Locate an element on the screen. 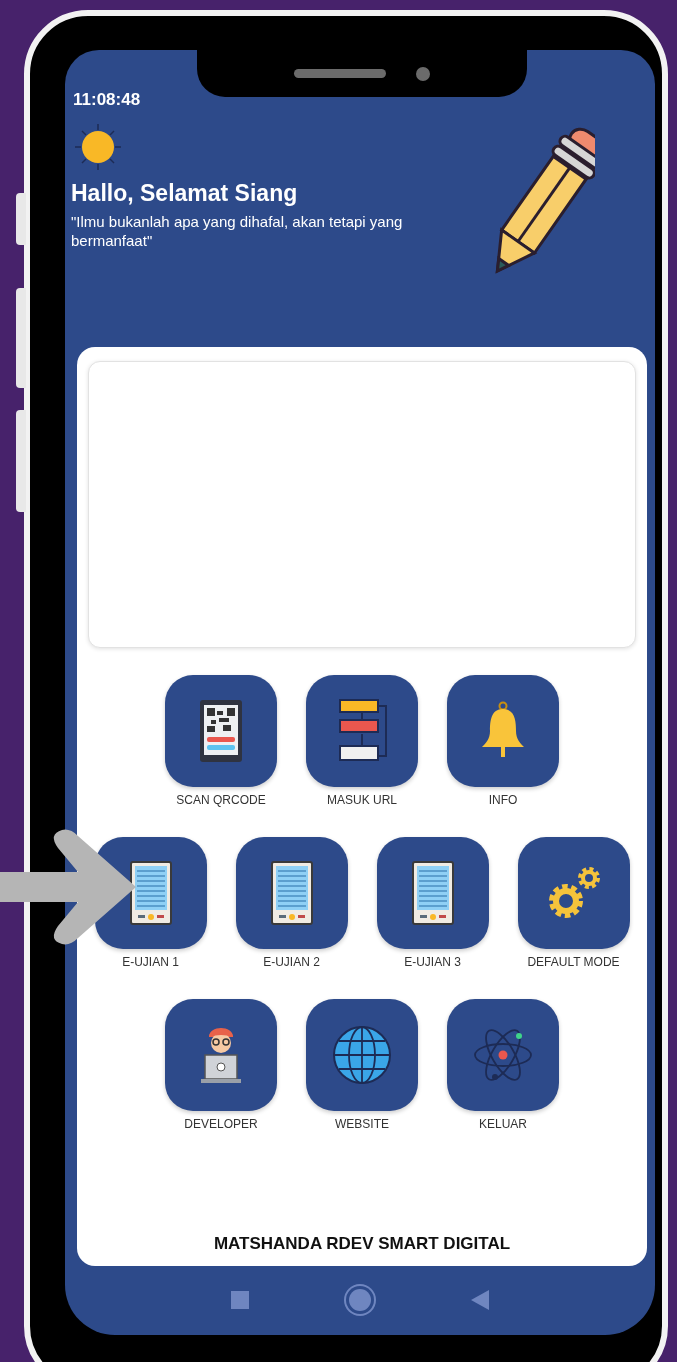  globe-icon is located at coordinates (362, 1054).